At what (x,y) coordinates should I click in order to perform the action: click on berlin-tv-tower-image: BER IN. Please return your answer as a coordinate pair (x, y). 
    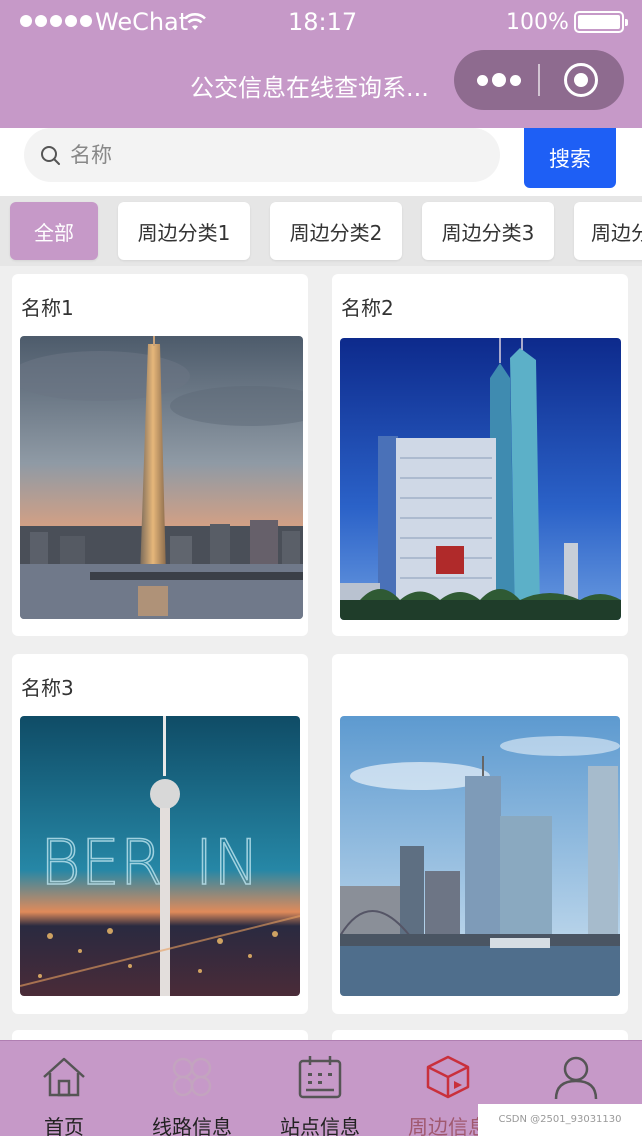
    Looking at the image, I should click on (160, 856).